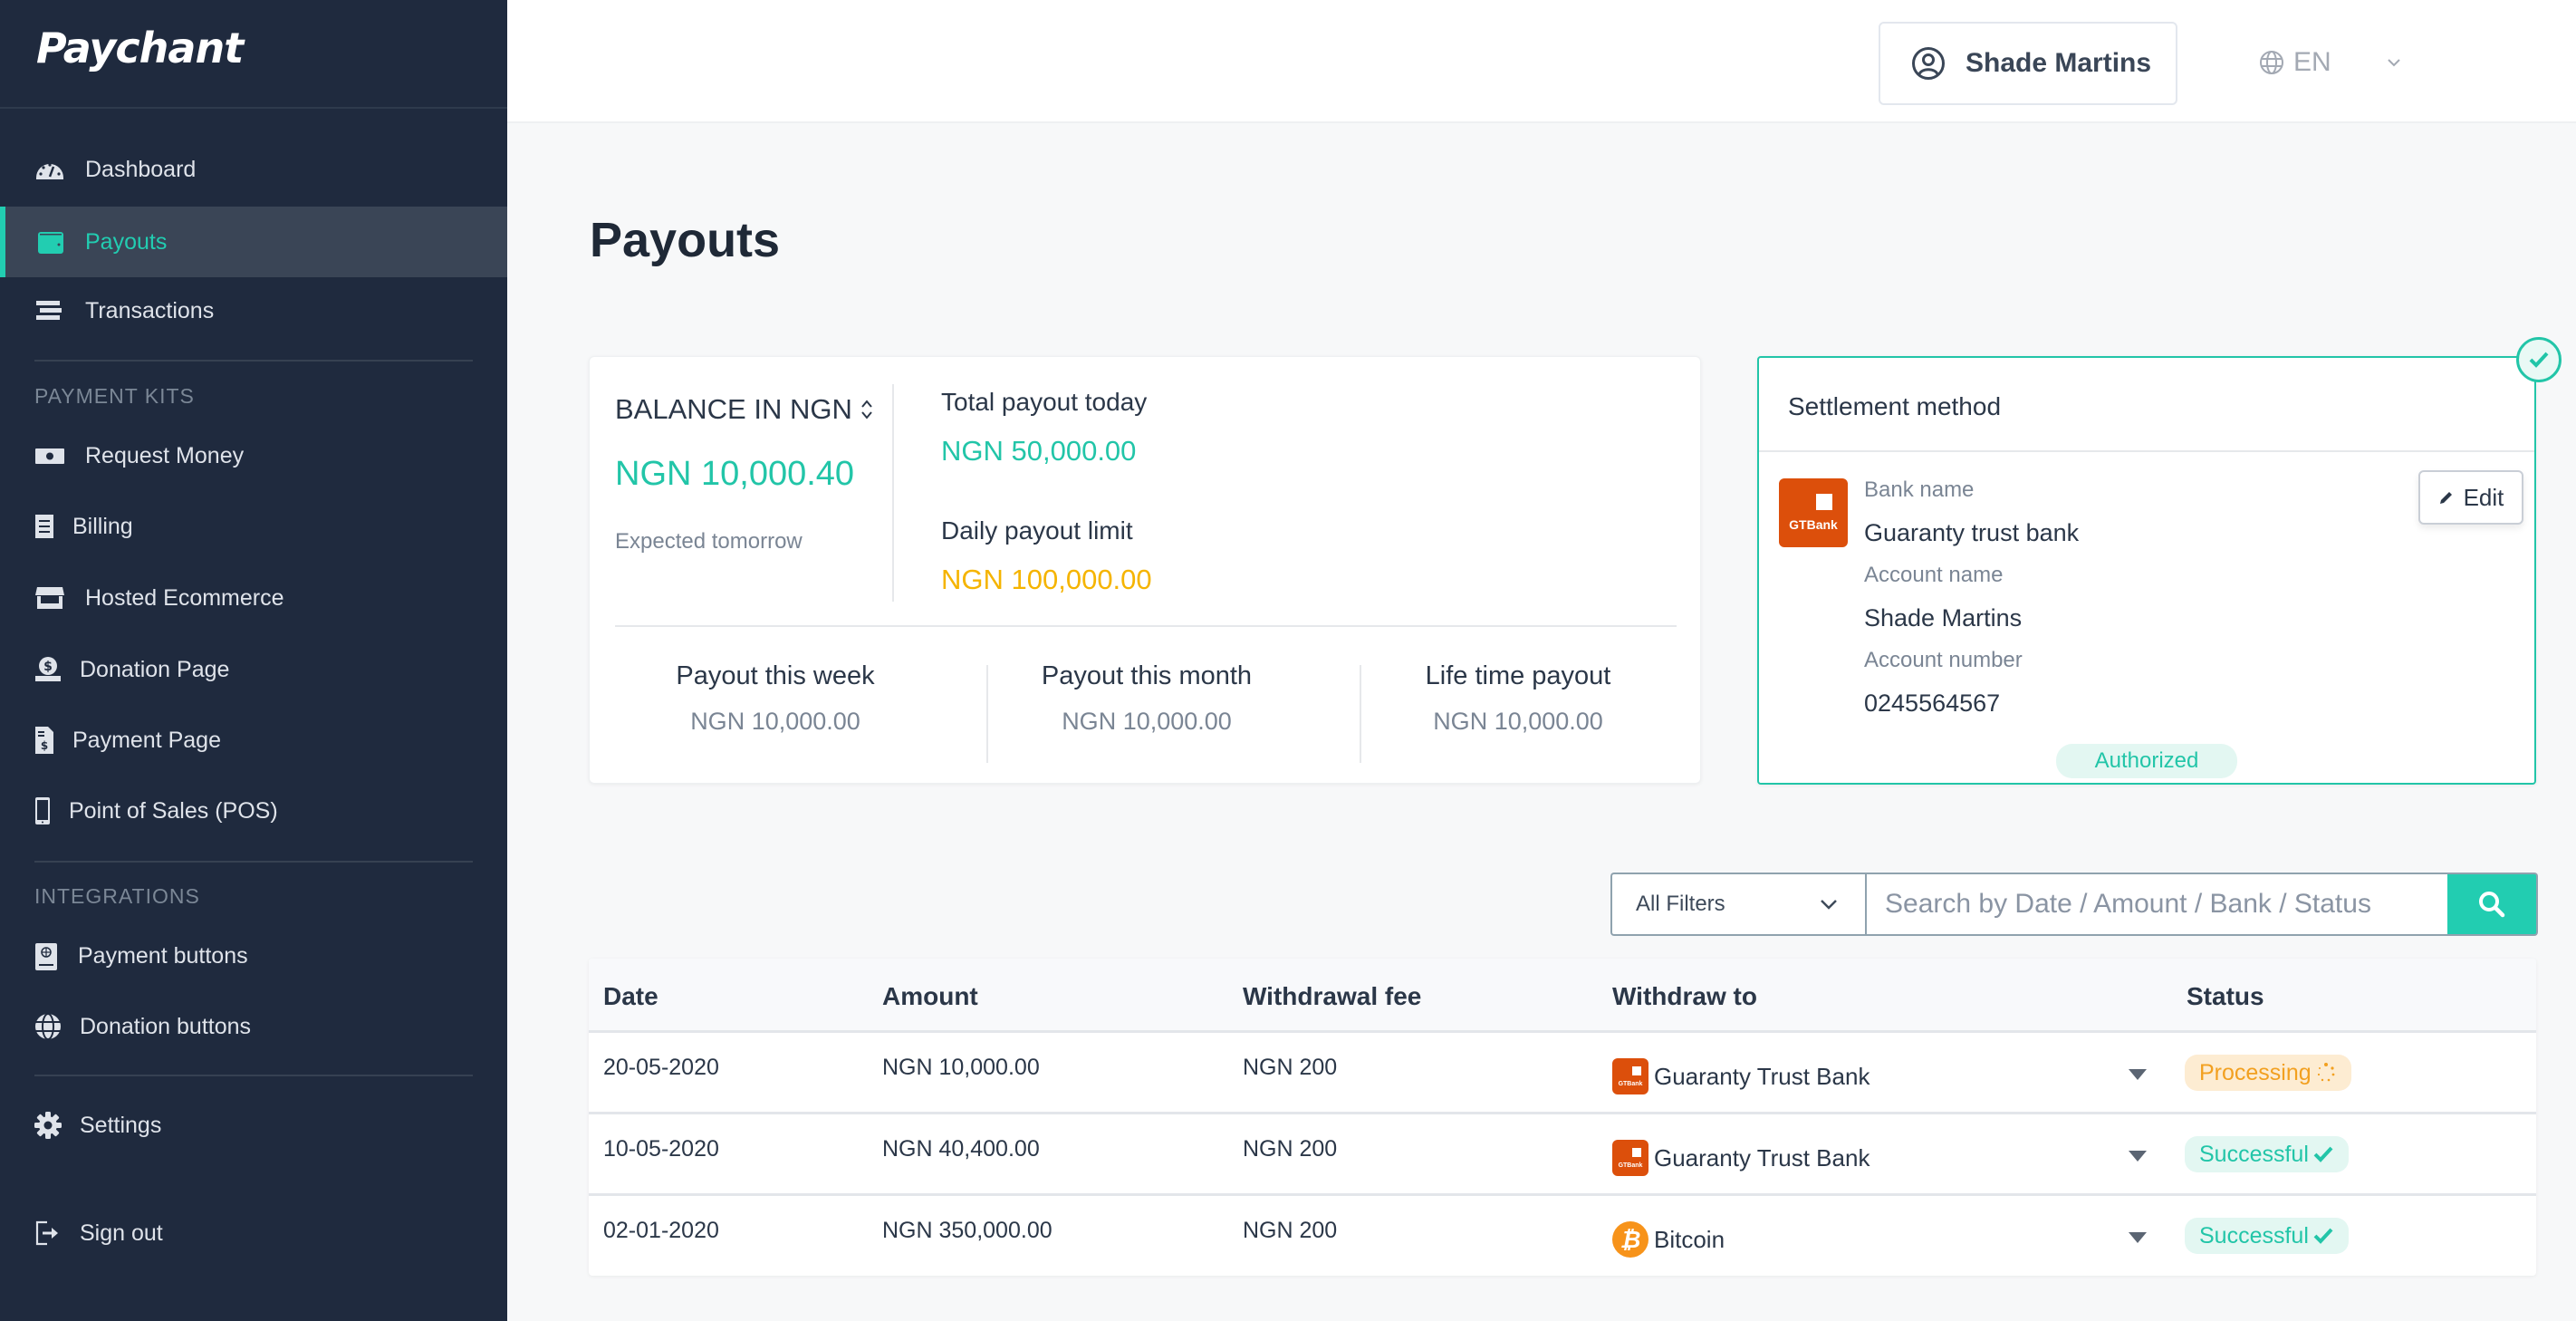 The height and width of the screenshot is (1321, 2576). I want to click on stat-value: NGN 10,000.00, so click(1147, 721).